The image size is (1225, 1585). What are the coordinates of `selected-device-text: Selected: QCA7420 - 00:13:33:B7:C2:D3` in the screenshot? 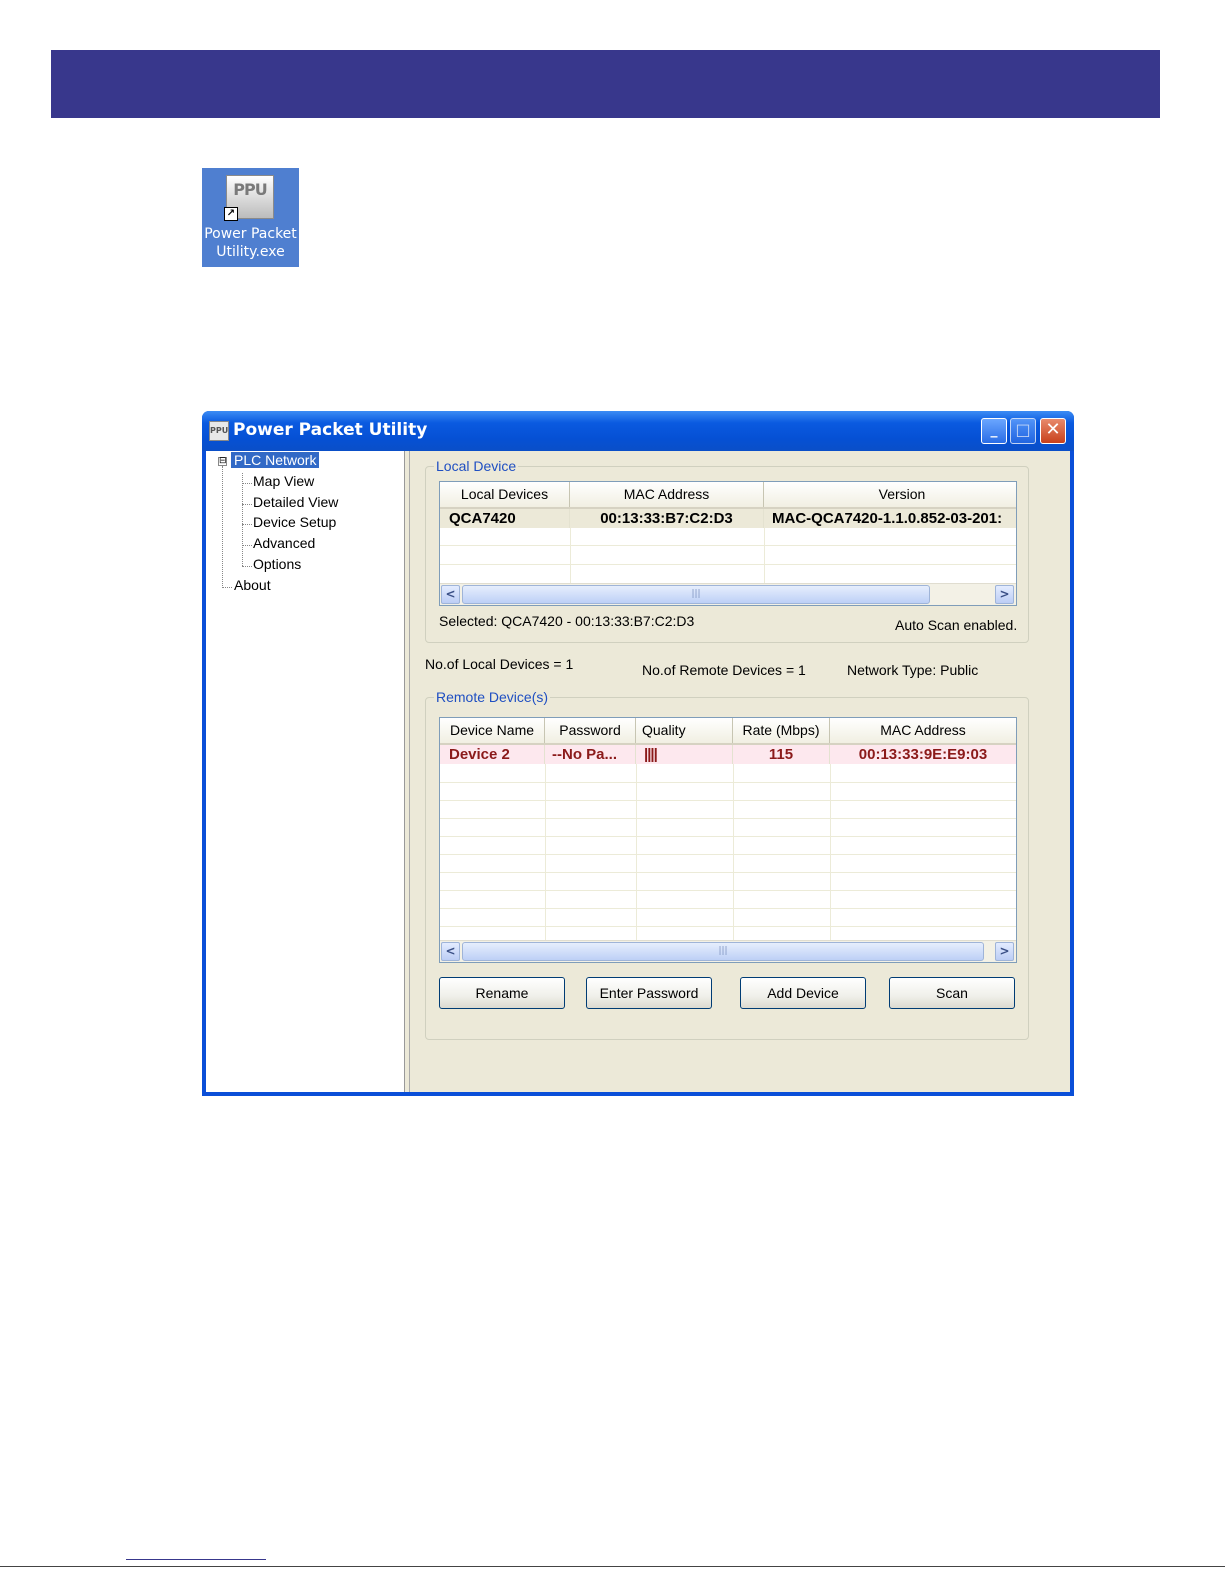 It's located at (567, 621).